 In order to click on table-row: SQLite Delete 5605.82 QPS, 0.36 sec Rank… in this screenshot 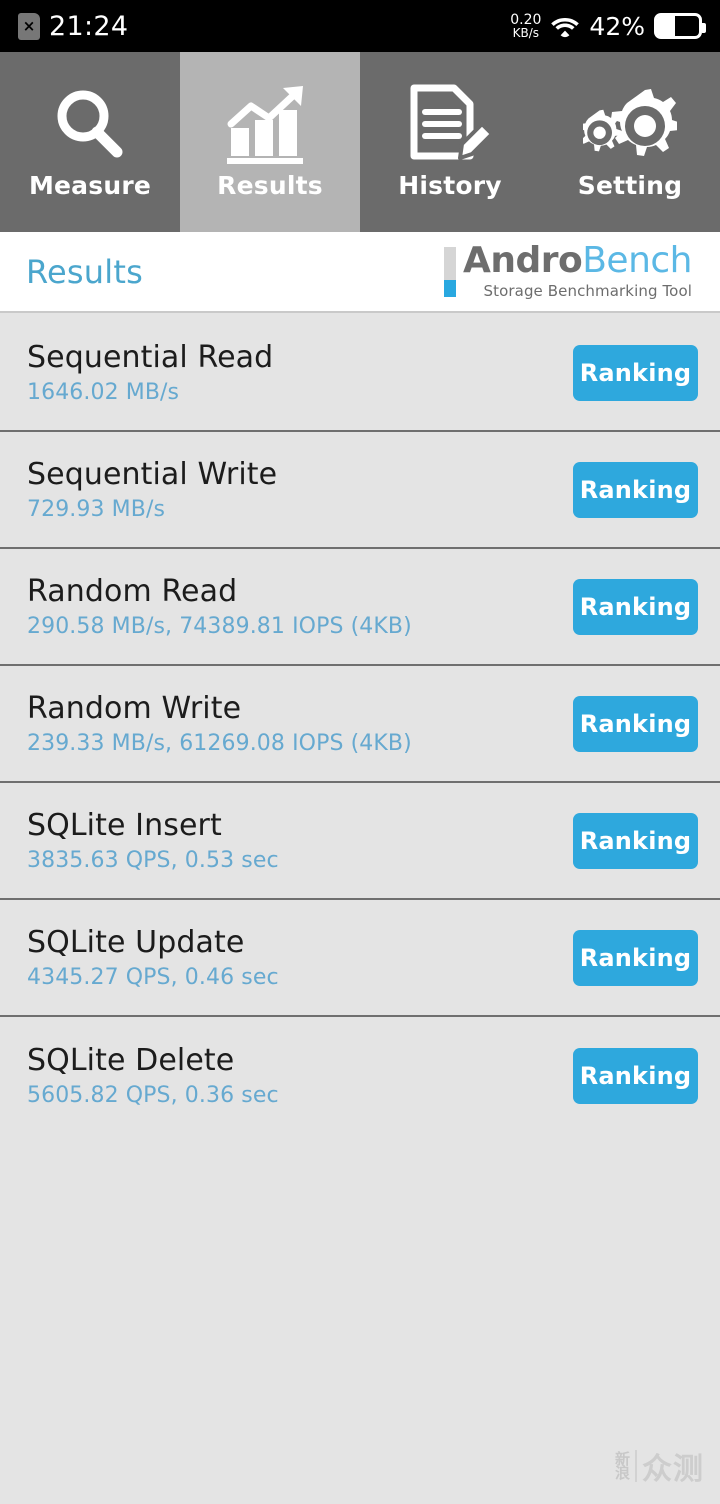, I will do `click(360, 1075)`.